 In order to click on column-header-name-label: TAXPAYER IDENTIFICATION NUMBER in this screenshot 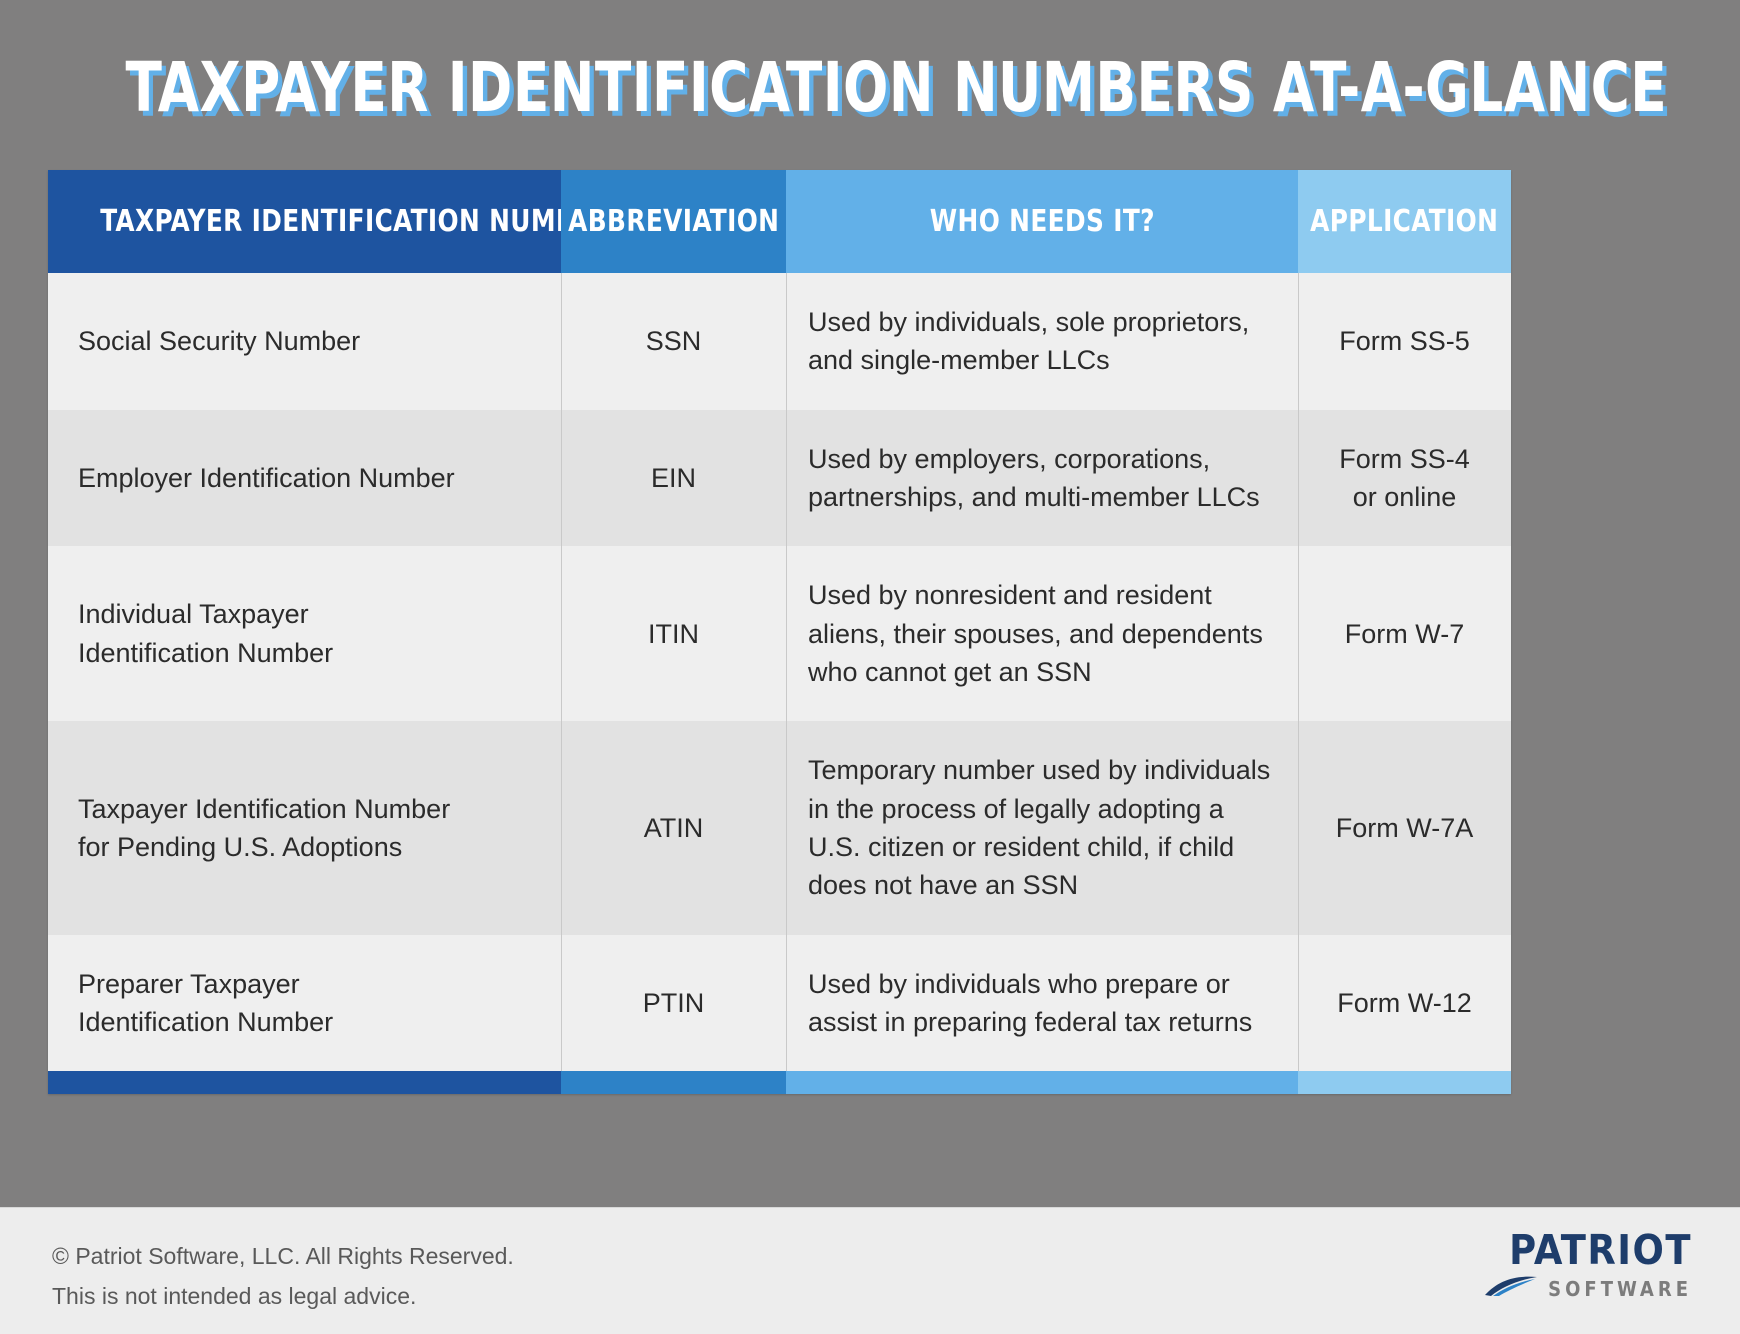, I will do `click(356, 221)`.